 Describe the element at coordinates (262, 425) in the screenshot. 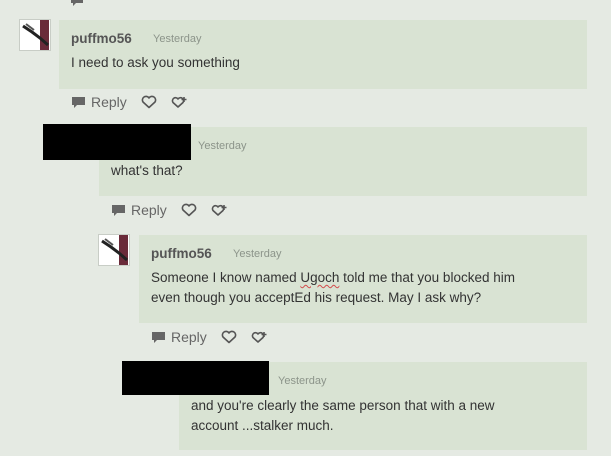

I see `message-text: account ...stalker much.` at that location.